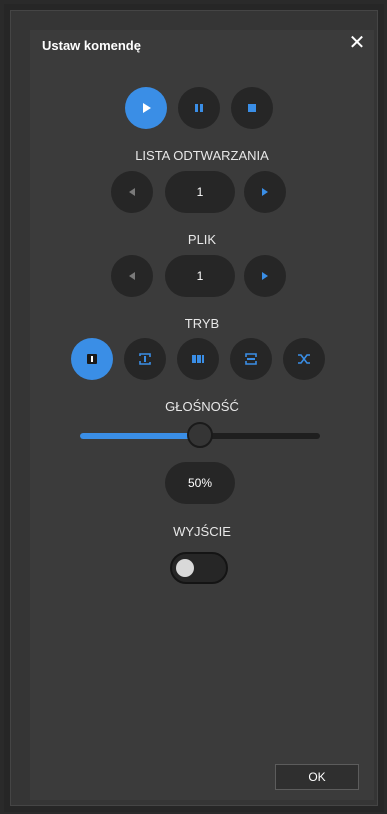 The image size is (387, 814). What do you see at coordinates (317, 777) in the screenshot?
I see `ok-button: OK` at bounding box center [317, 777].